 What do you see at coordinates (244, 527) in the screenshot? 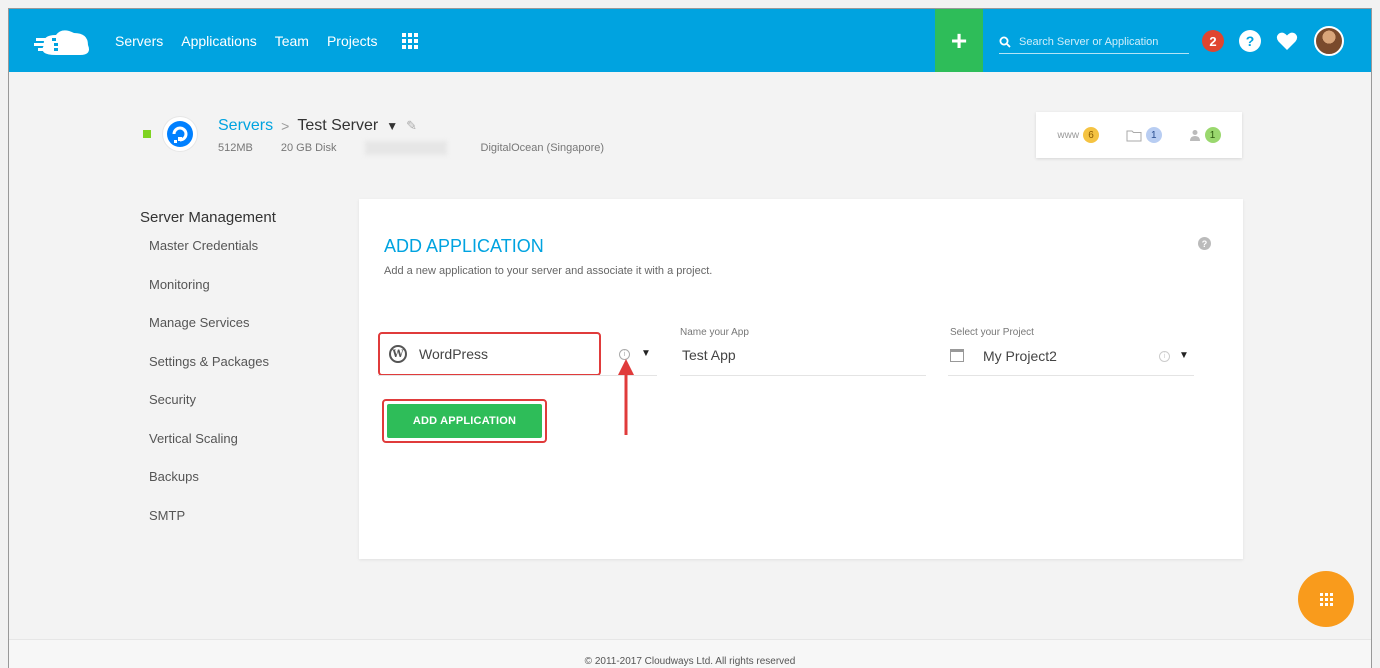
I see `sidebar-item-smtp: SMTP` at bounding box center [244, 527].